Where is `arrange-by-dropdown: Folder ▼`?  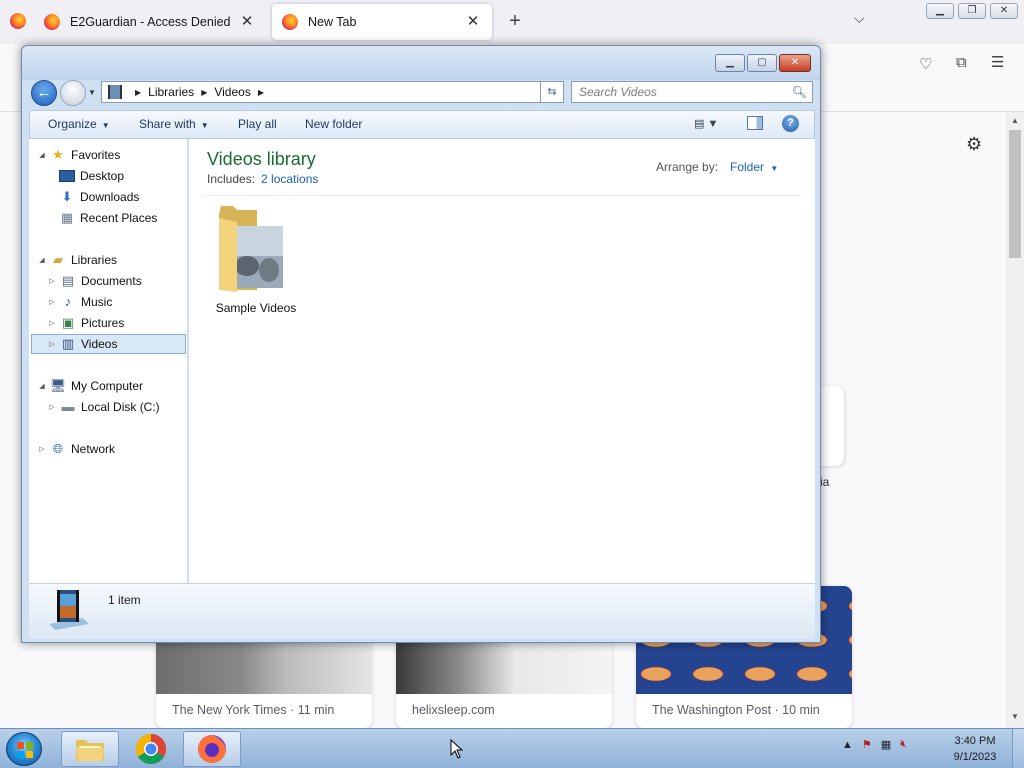
arrange-by-dropdown: Folder ▼ is located at coordinates (754, 167).